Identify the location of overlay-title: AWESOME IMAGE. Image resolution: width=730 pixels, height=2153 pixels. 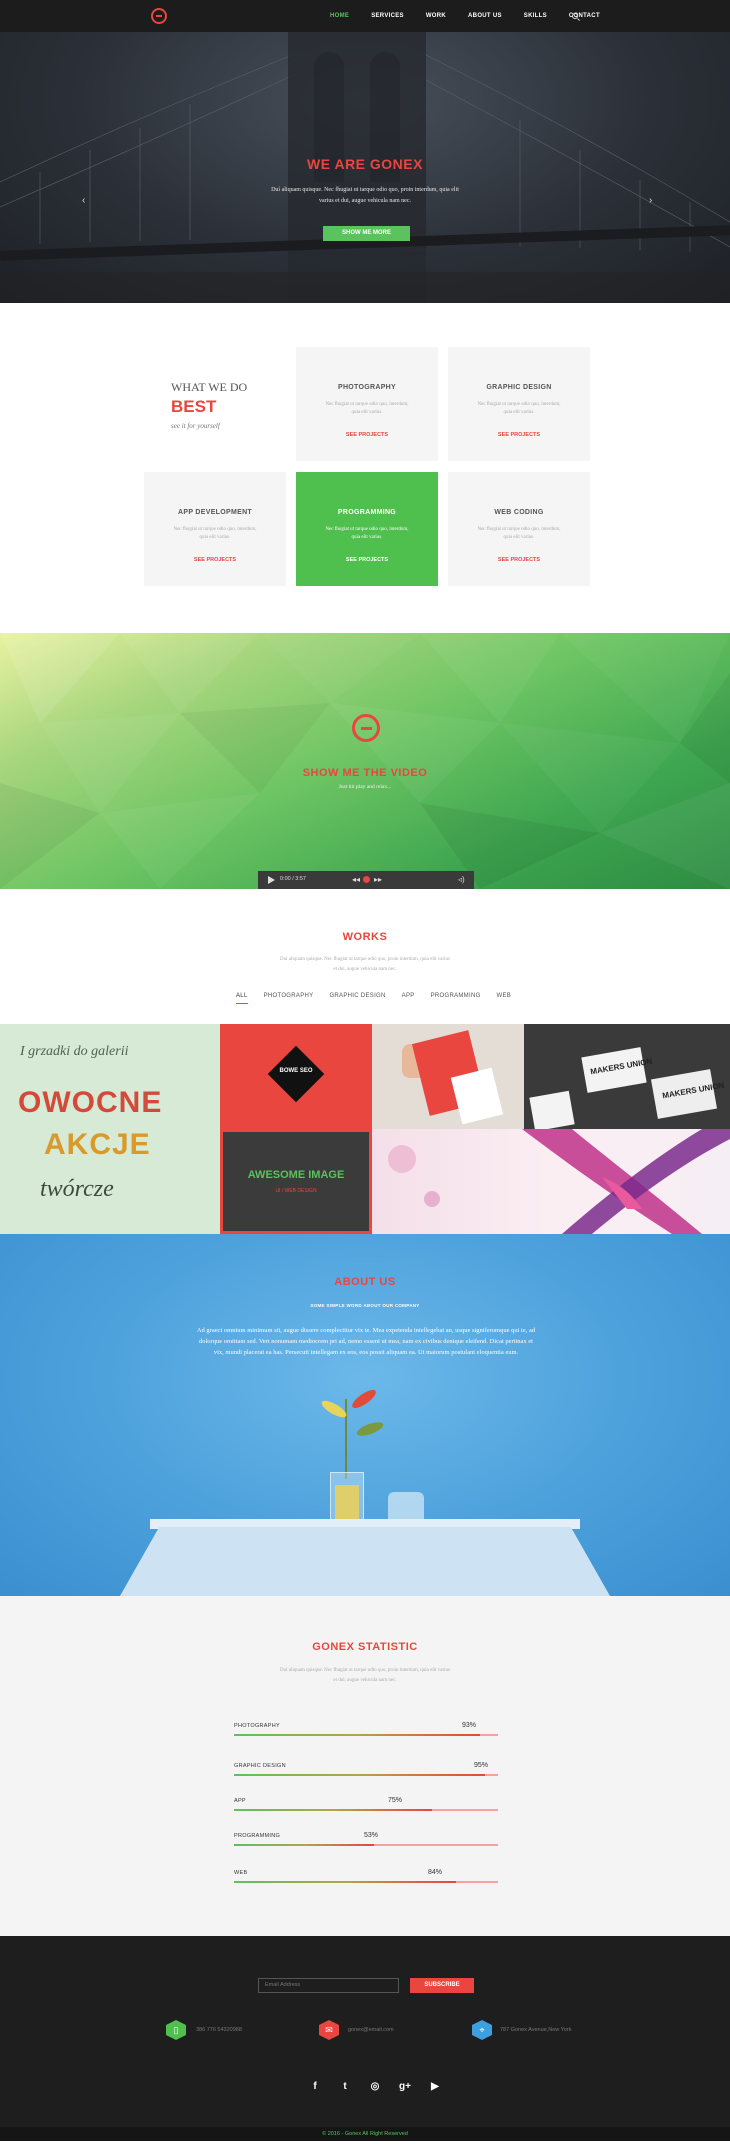
(296, 1175).